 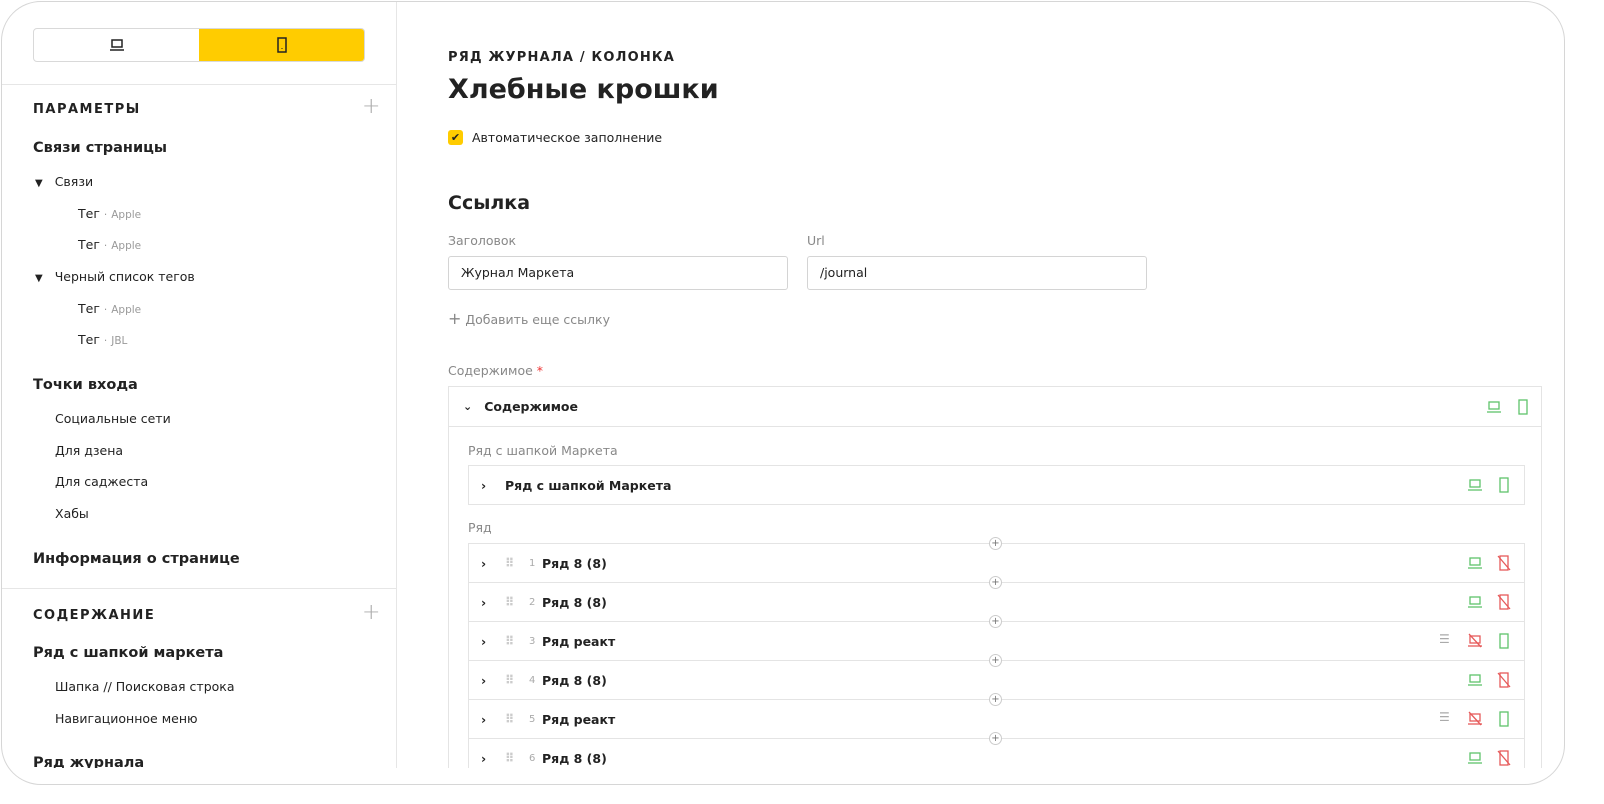 What do you see at coordinates (496, 370) in the screenshot?
I see `content-label: Содержимое *` at bounding box center [496, 370].